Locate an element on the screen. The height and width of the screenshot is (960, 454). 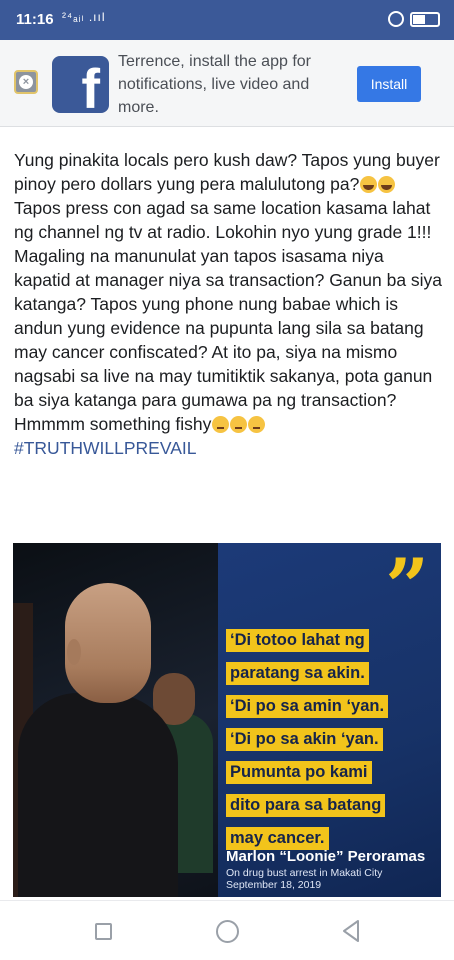
person-ear is located at coordinates (74, 652).